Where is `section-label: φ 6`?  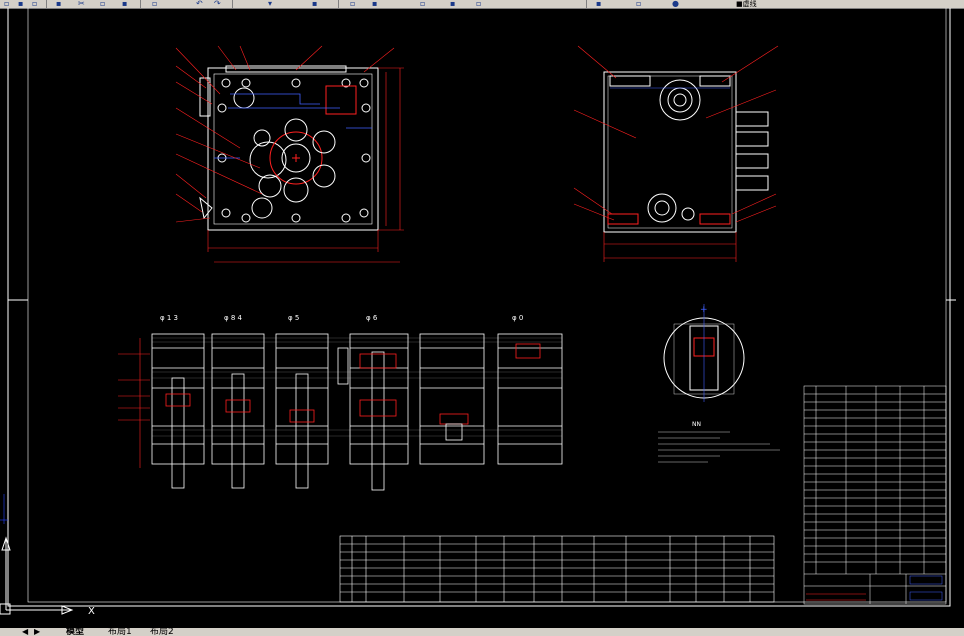 section-label: φ 6 is located at coordinates (372, 318).